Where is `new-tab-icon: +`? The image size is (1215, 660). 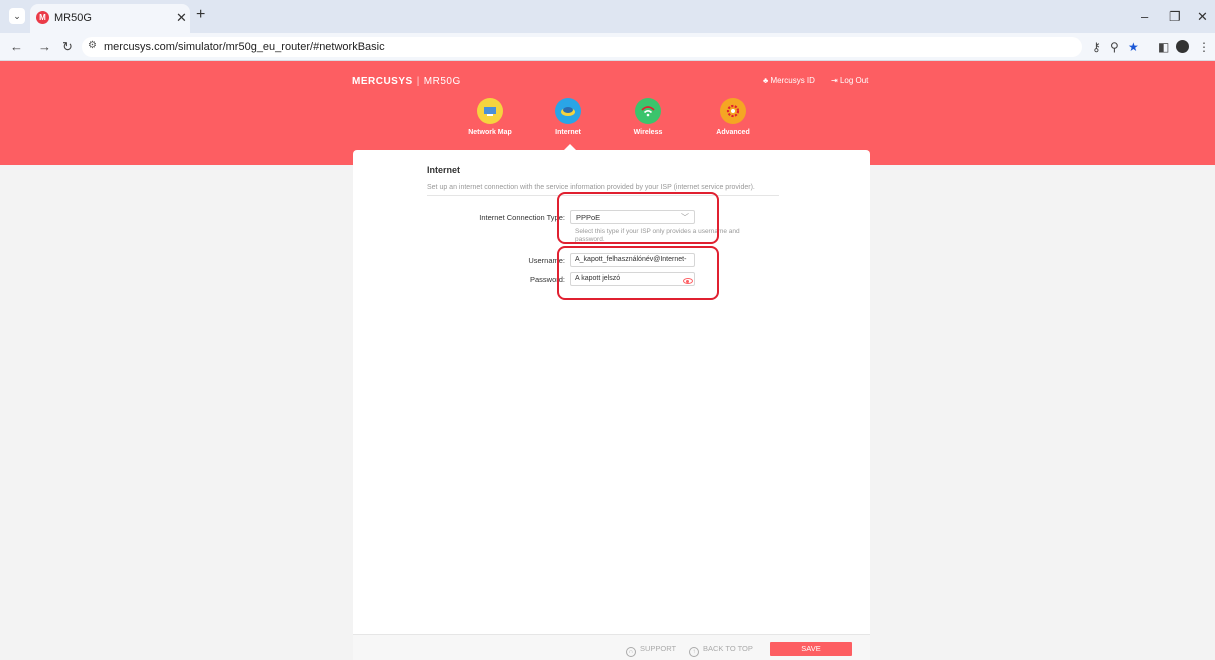 new-tab-icon: + is located at coordinates (200, 15).